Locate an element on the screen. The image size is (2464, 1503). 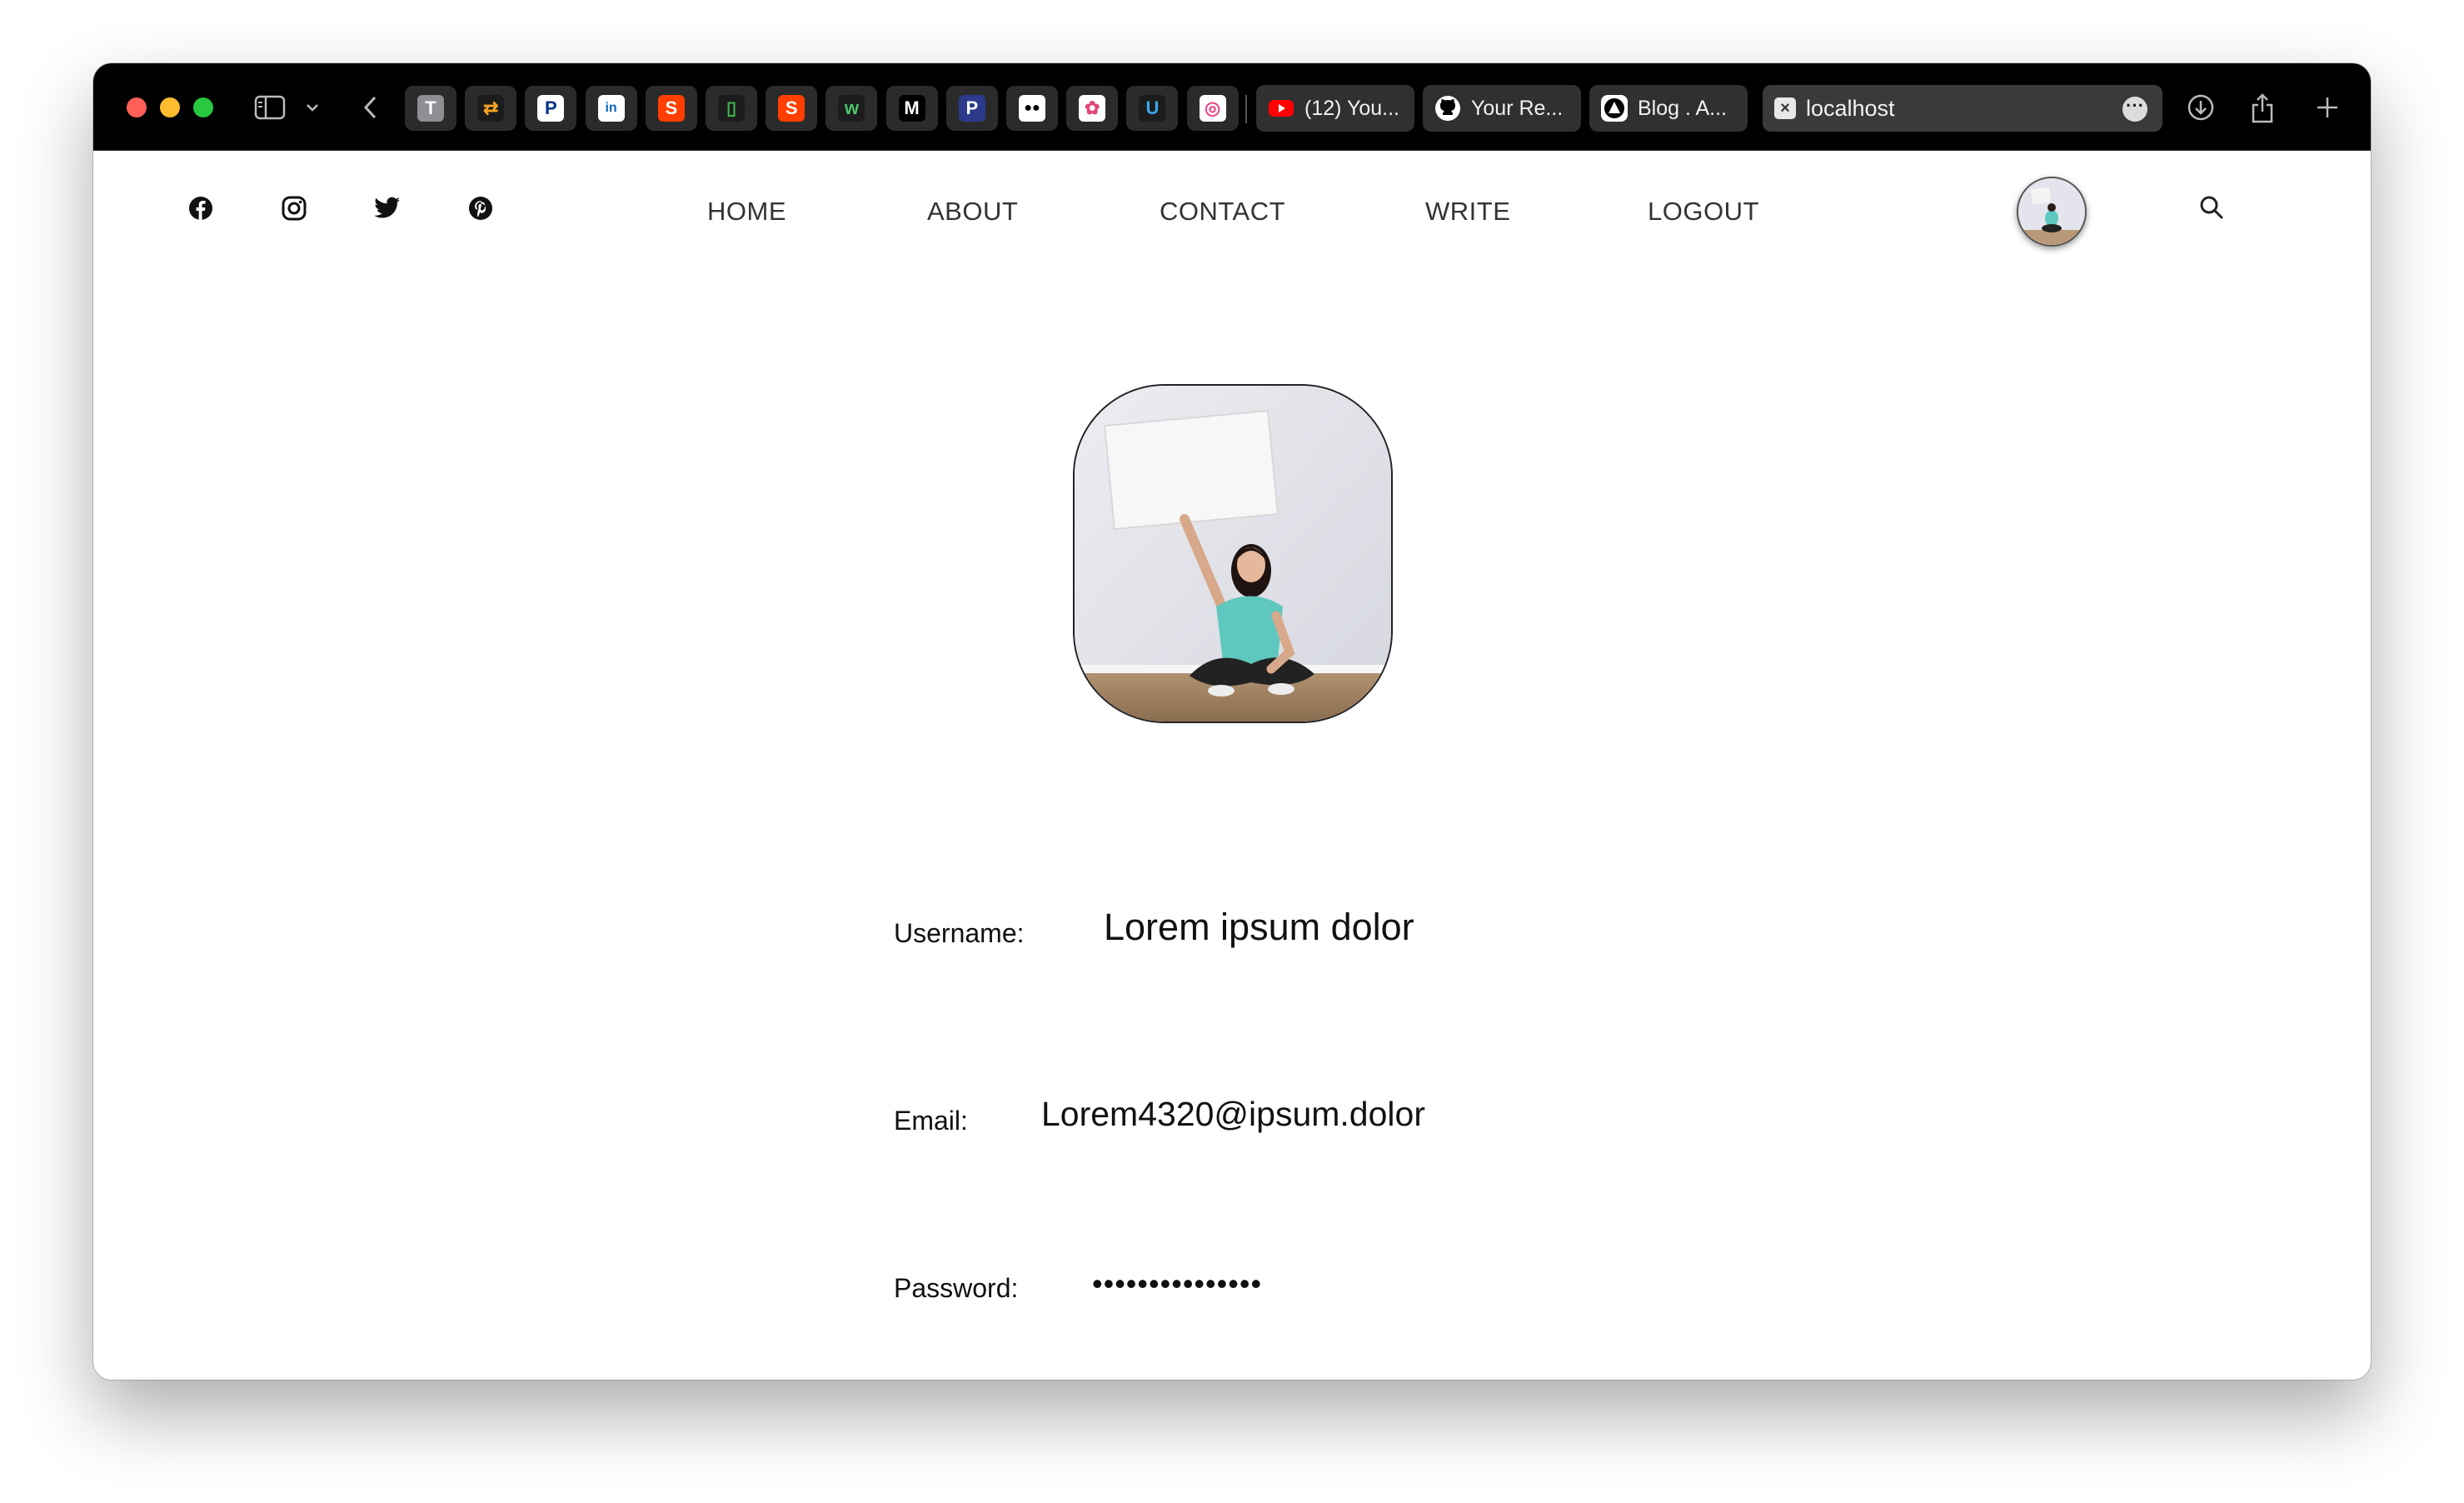
share-icon is located at coordinates (2262, 107).